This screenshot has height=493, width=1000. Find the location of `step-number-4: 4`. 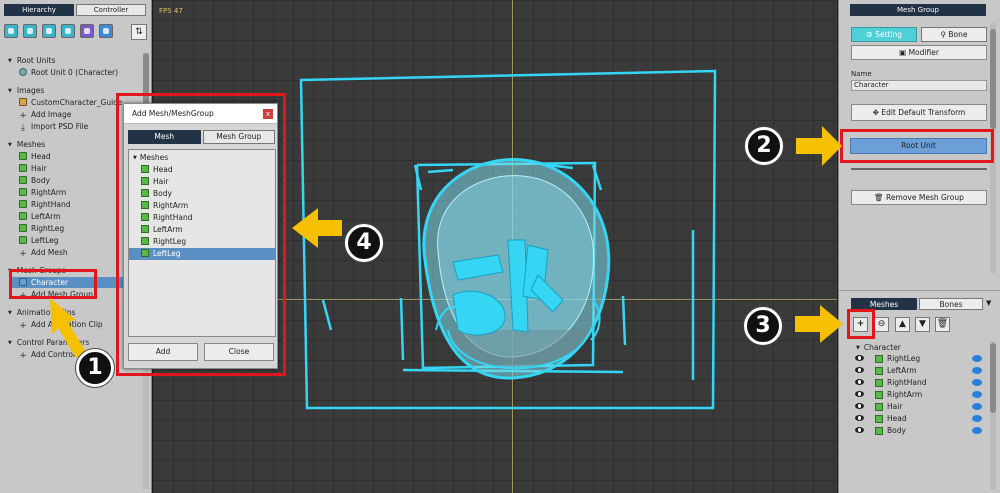

step-number-4: 4 is located at coordinates (364, 243).